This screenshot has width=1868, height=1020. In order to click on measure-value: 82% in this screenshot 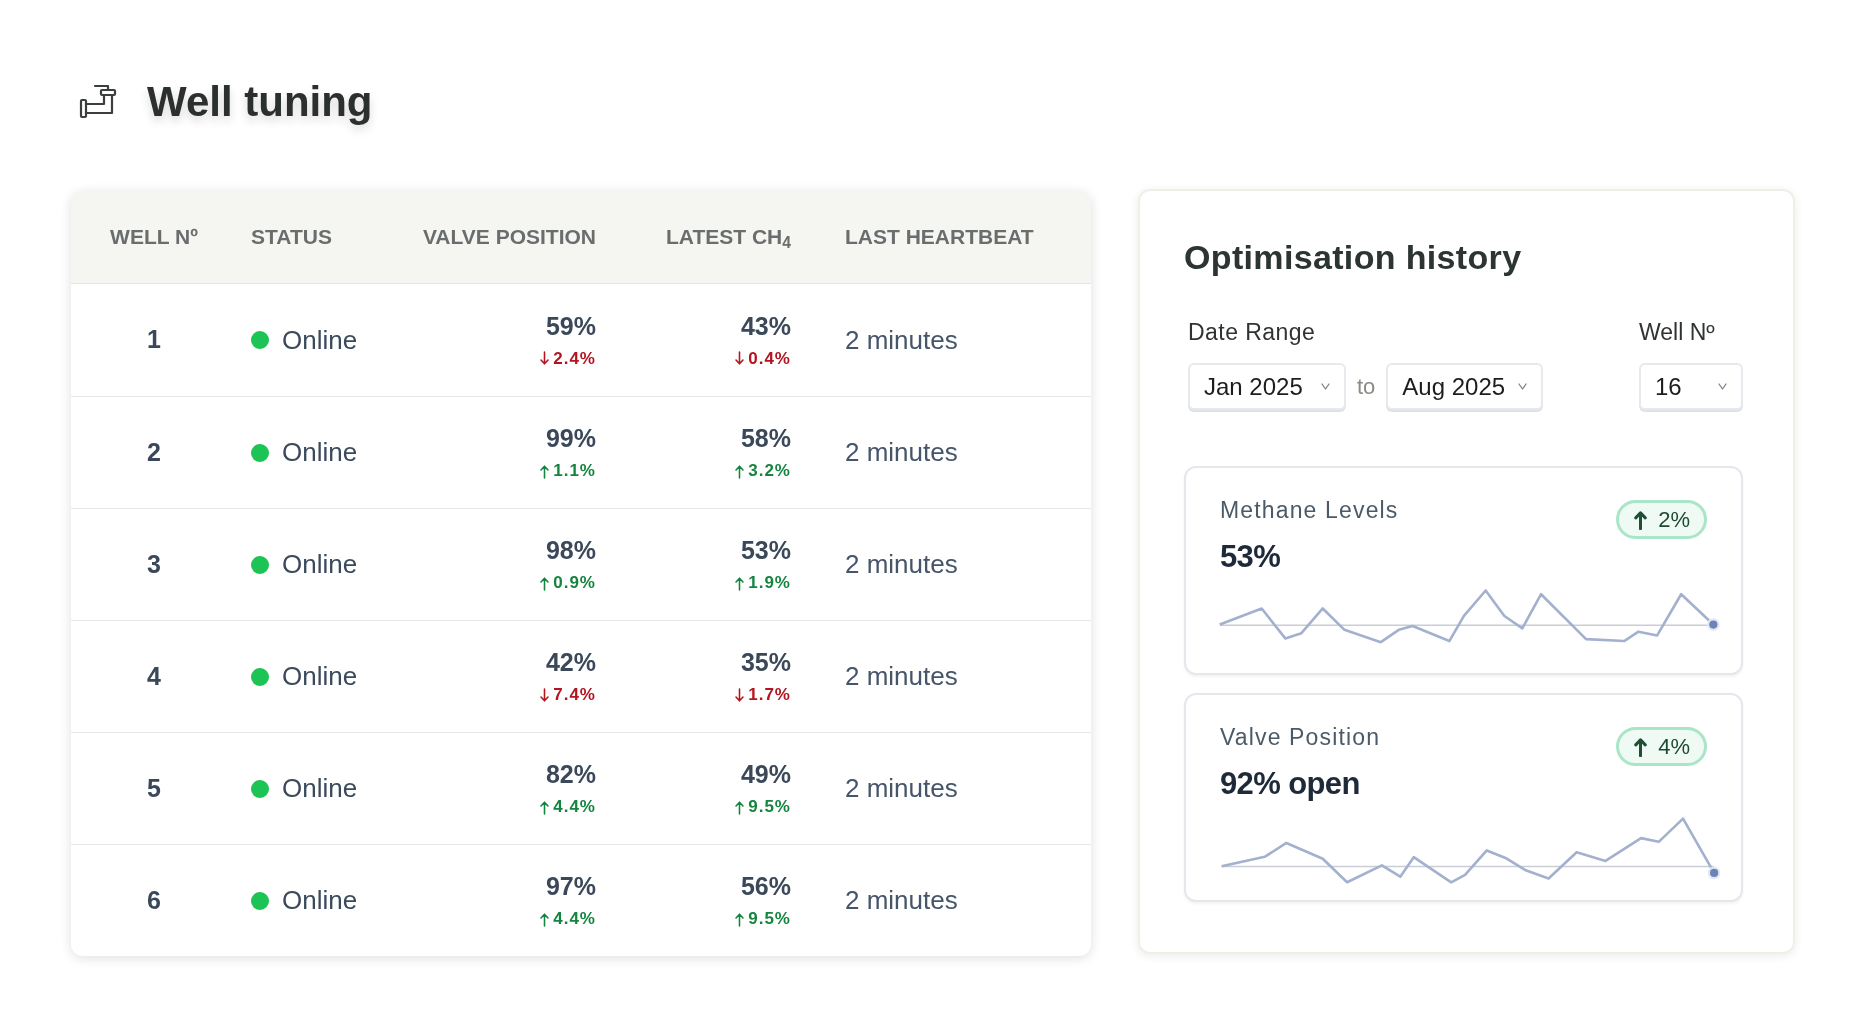, I will do `click(570, 774)`.